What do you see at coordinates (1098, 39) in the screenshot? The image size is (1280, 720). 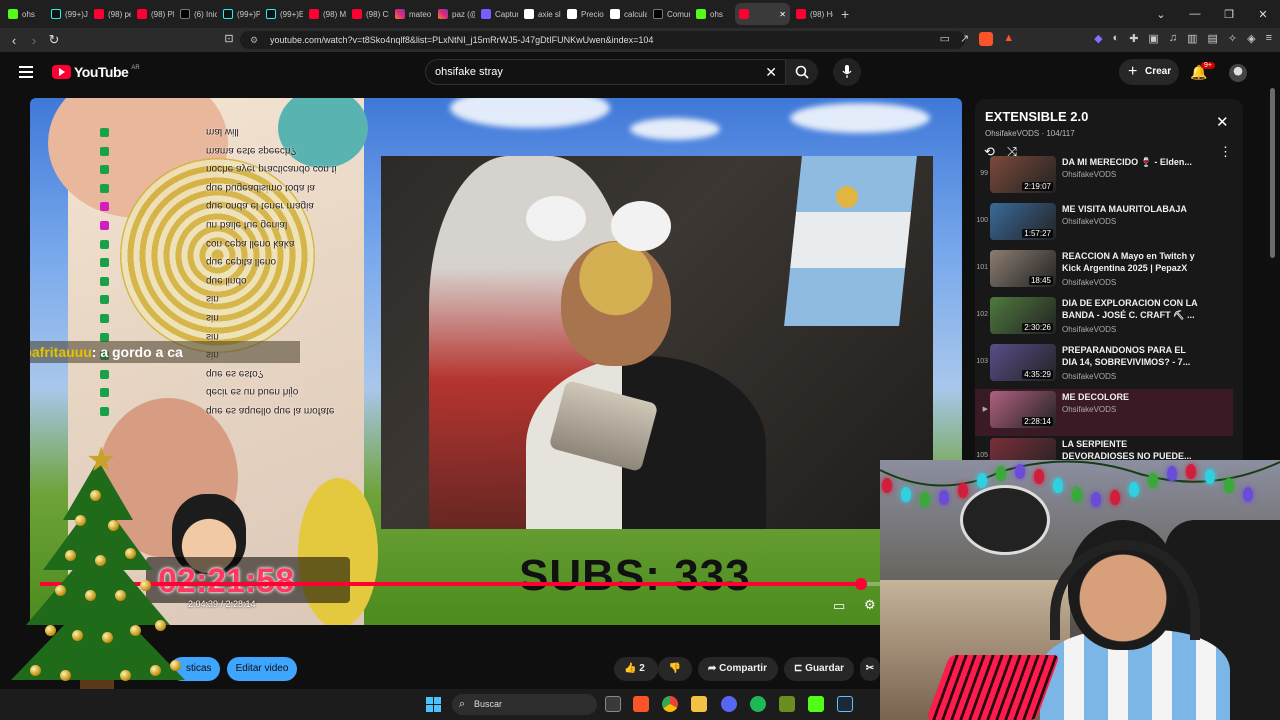 I see `leo-icon: ◆` at bounding box center [1098, 39].